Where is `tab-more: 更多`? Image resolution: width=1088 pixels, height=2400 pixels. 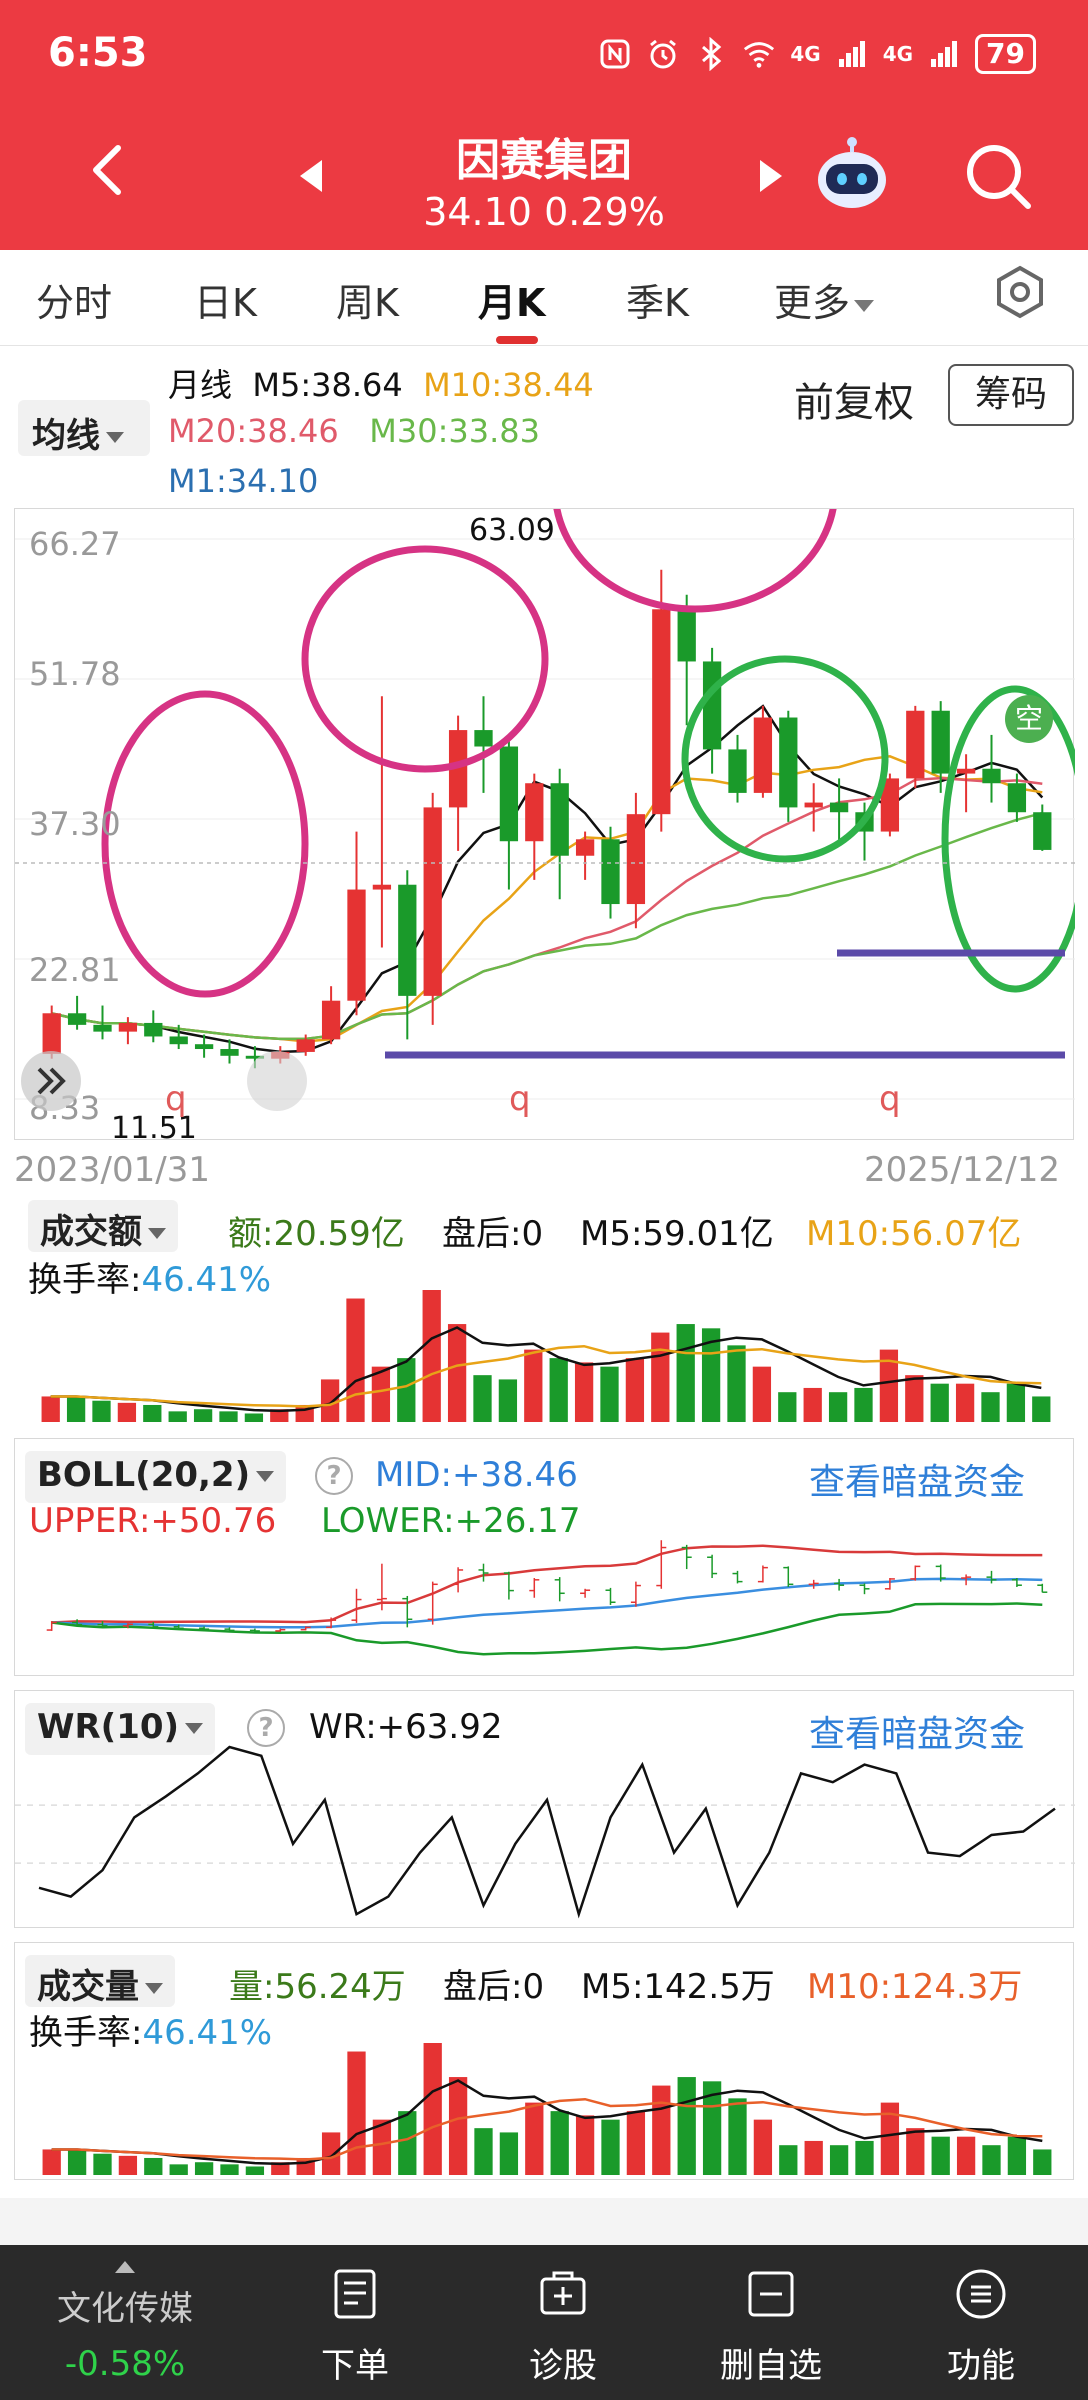 tab-more: 更多 is located at coordinates (824, 299).